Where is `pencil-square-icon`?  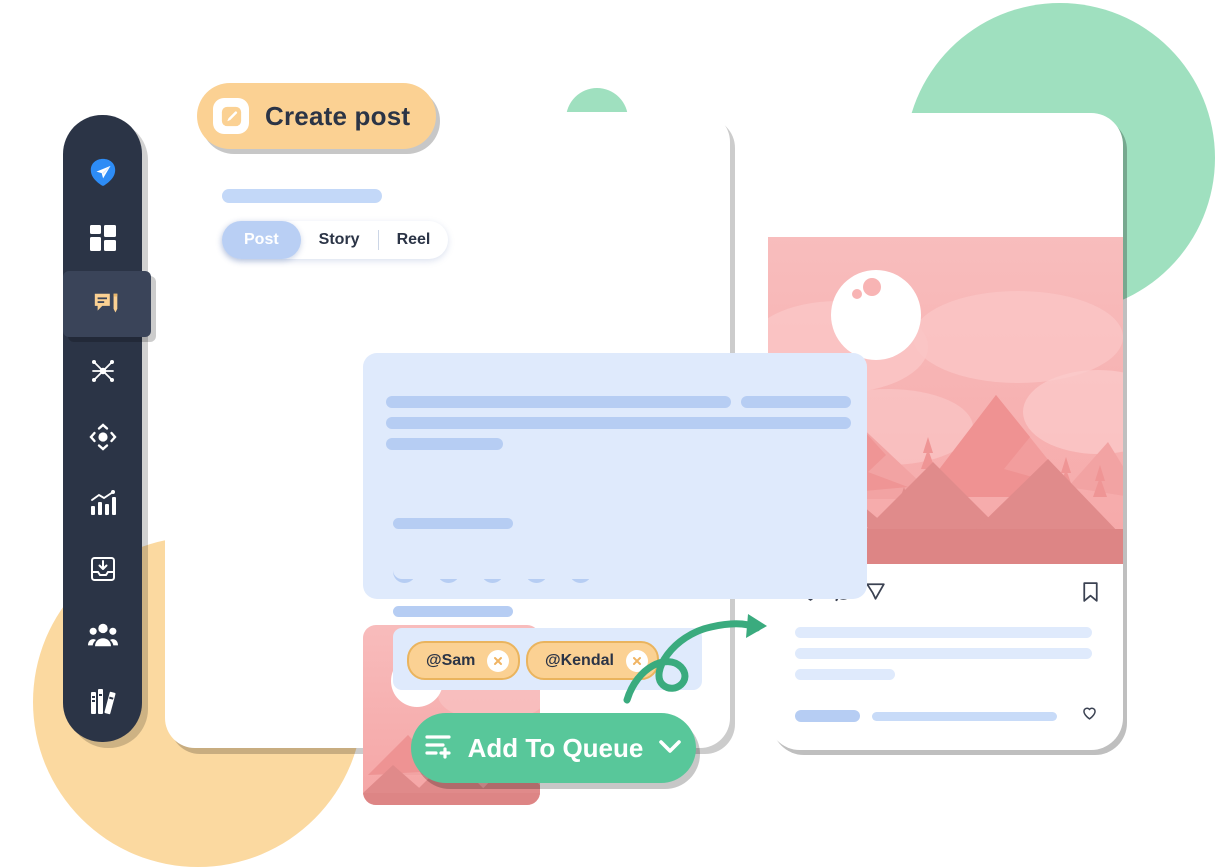
pencil-square-icon is located at coordinates (231, 116).